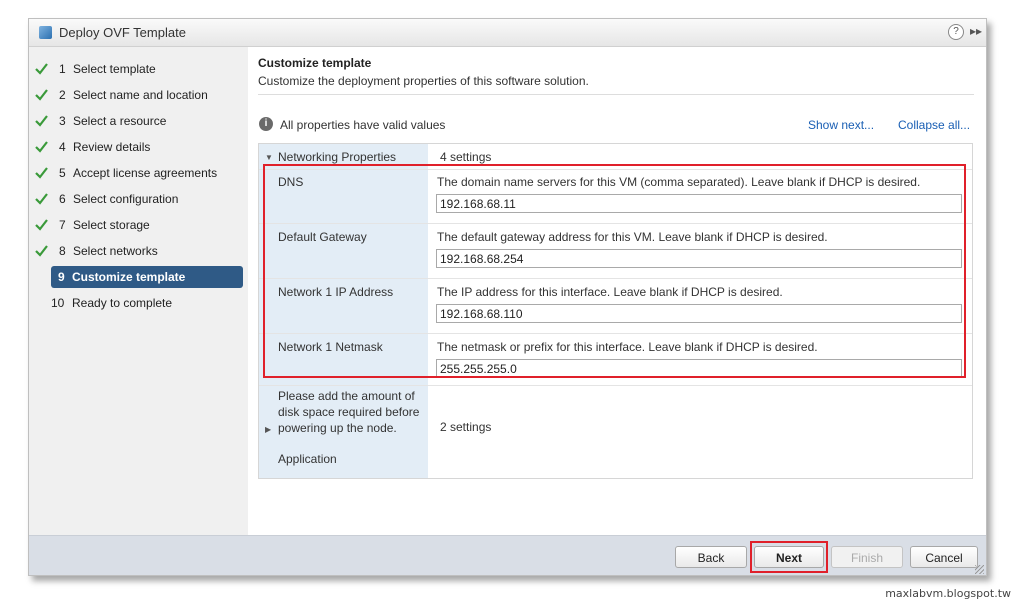  What do you see at coordinates (711, 557) in the screenshot?
I see `back-button: Back` at bounding box center [711, 557].